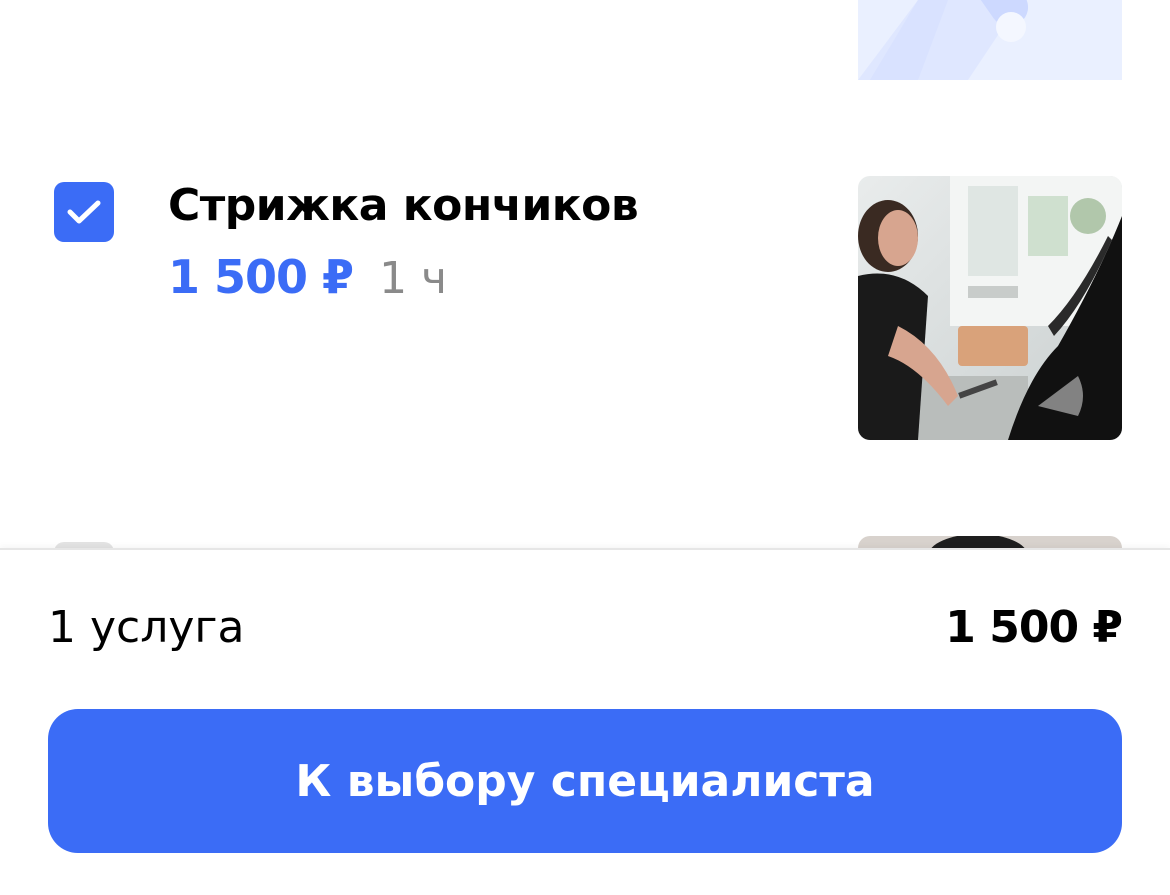 The width and height of the screenshot is (1170, 895). I want to click on selected-services-count: 1 услуга, so click(146, 627).